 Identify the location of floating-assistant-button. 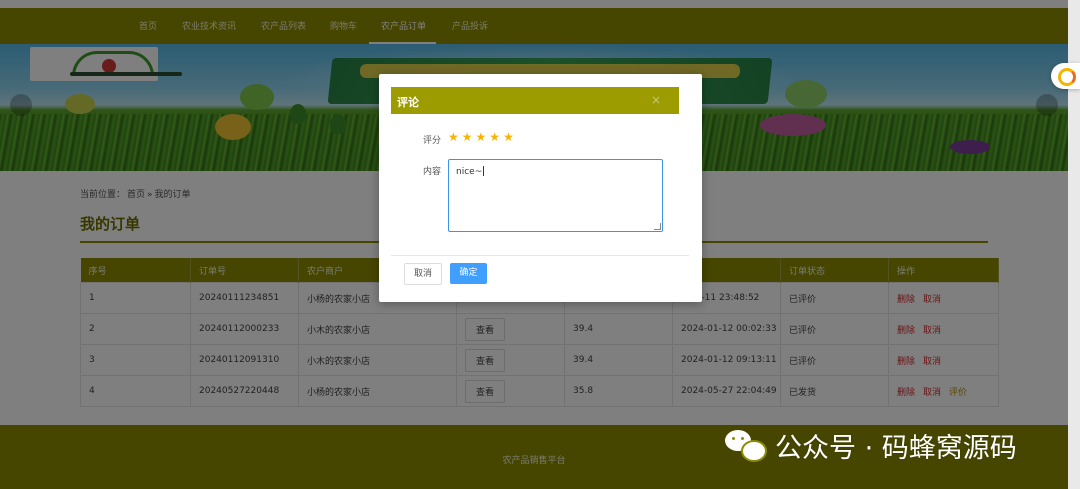
(1065, 76).